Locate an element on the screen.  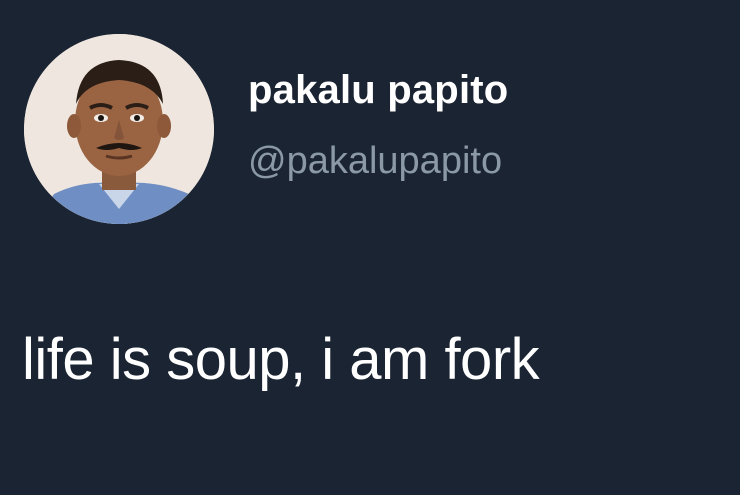
avatar is located at coordinates (119, 129).